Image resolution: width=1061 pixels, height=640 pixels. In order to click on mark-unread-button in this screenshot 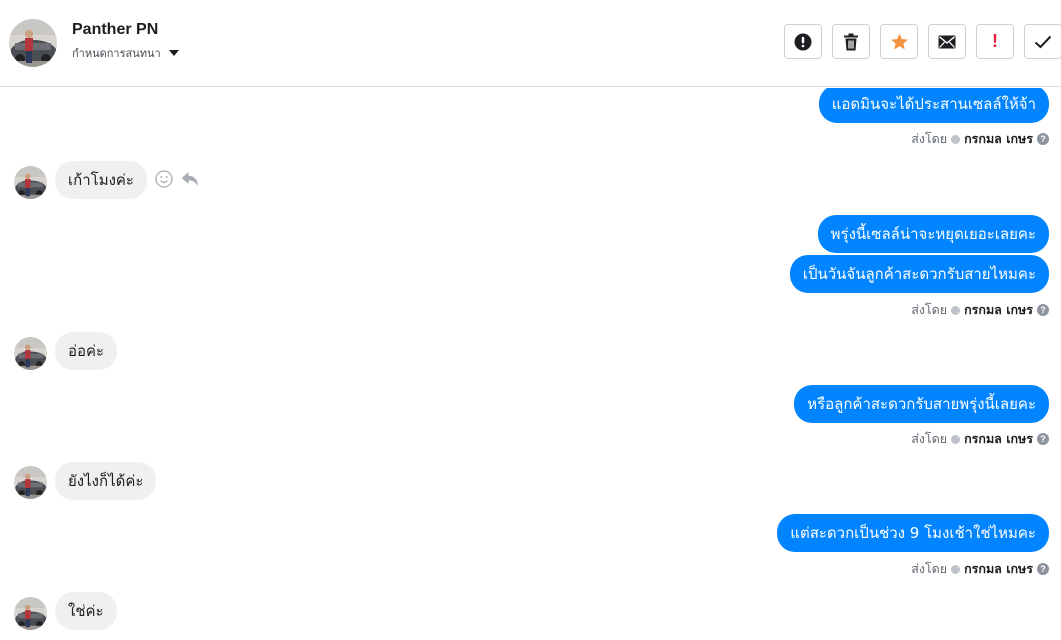, I will do `click(947, 41)`.